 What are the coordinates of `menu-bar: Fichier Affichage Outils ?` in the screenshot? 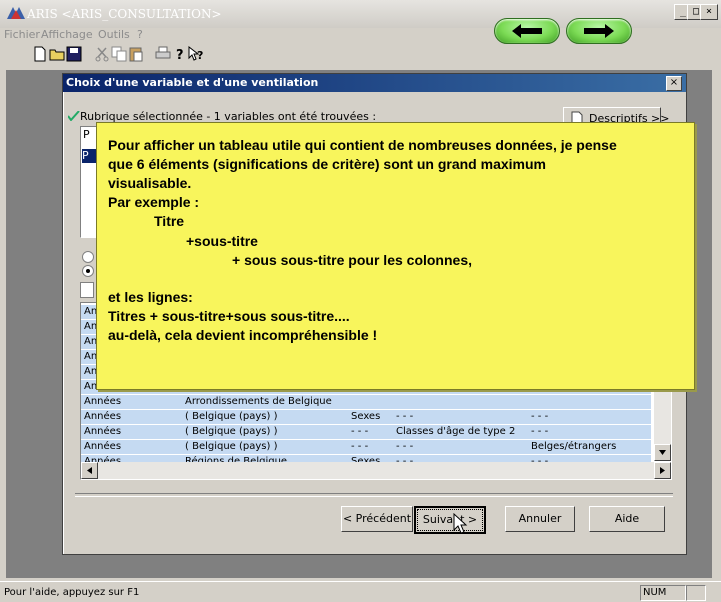 It's located at (250, 35).